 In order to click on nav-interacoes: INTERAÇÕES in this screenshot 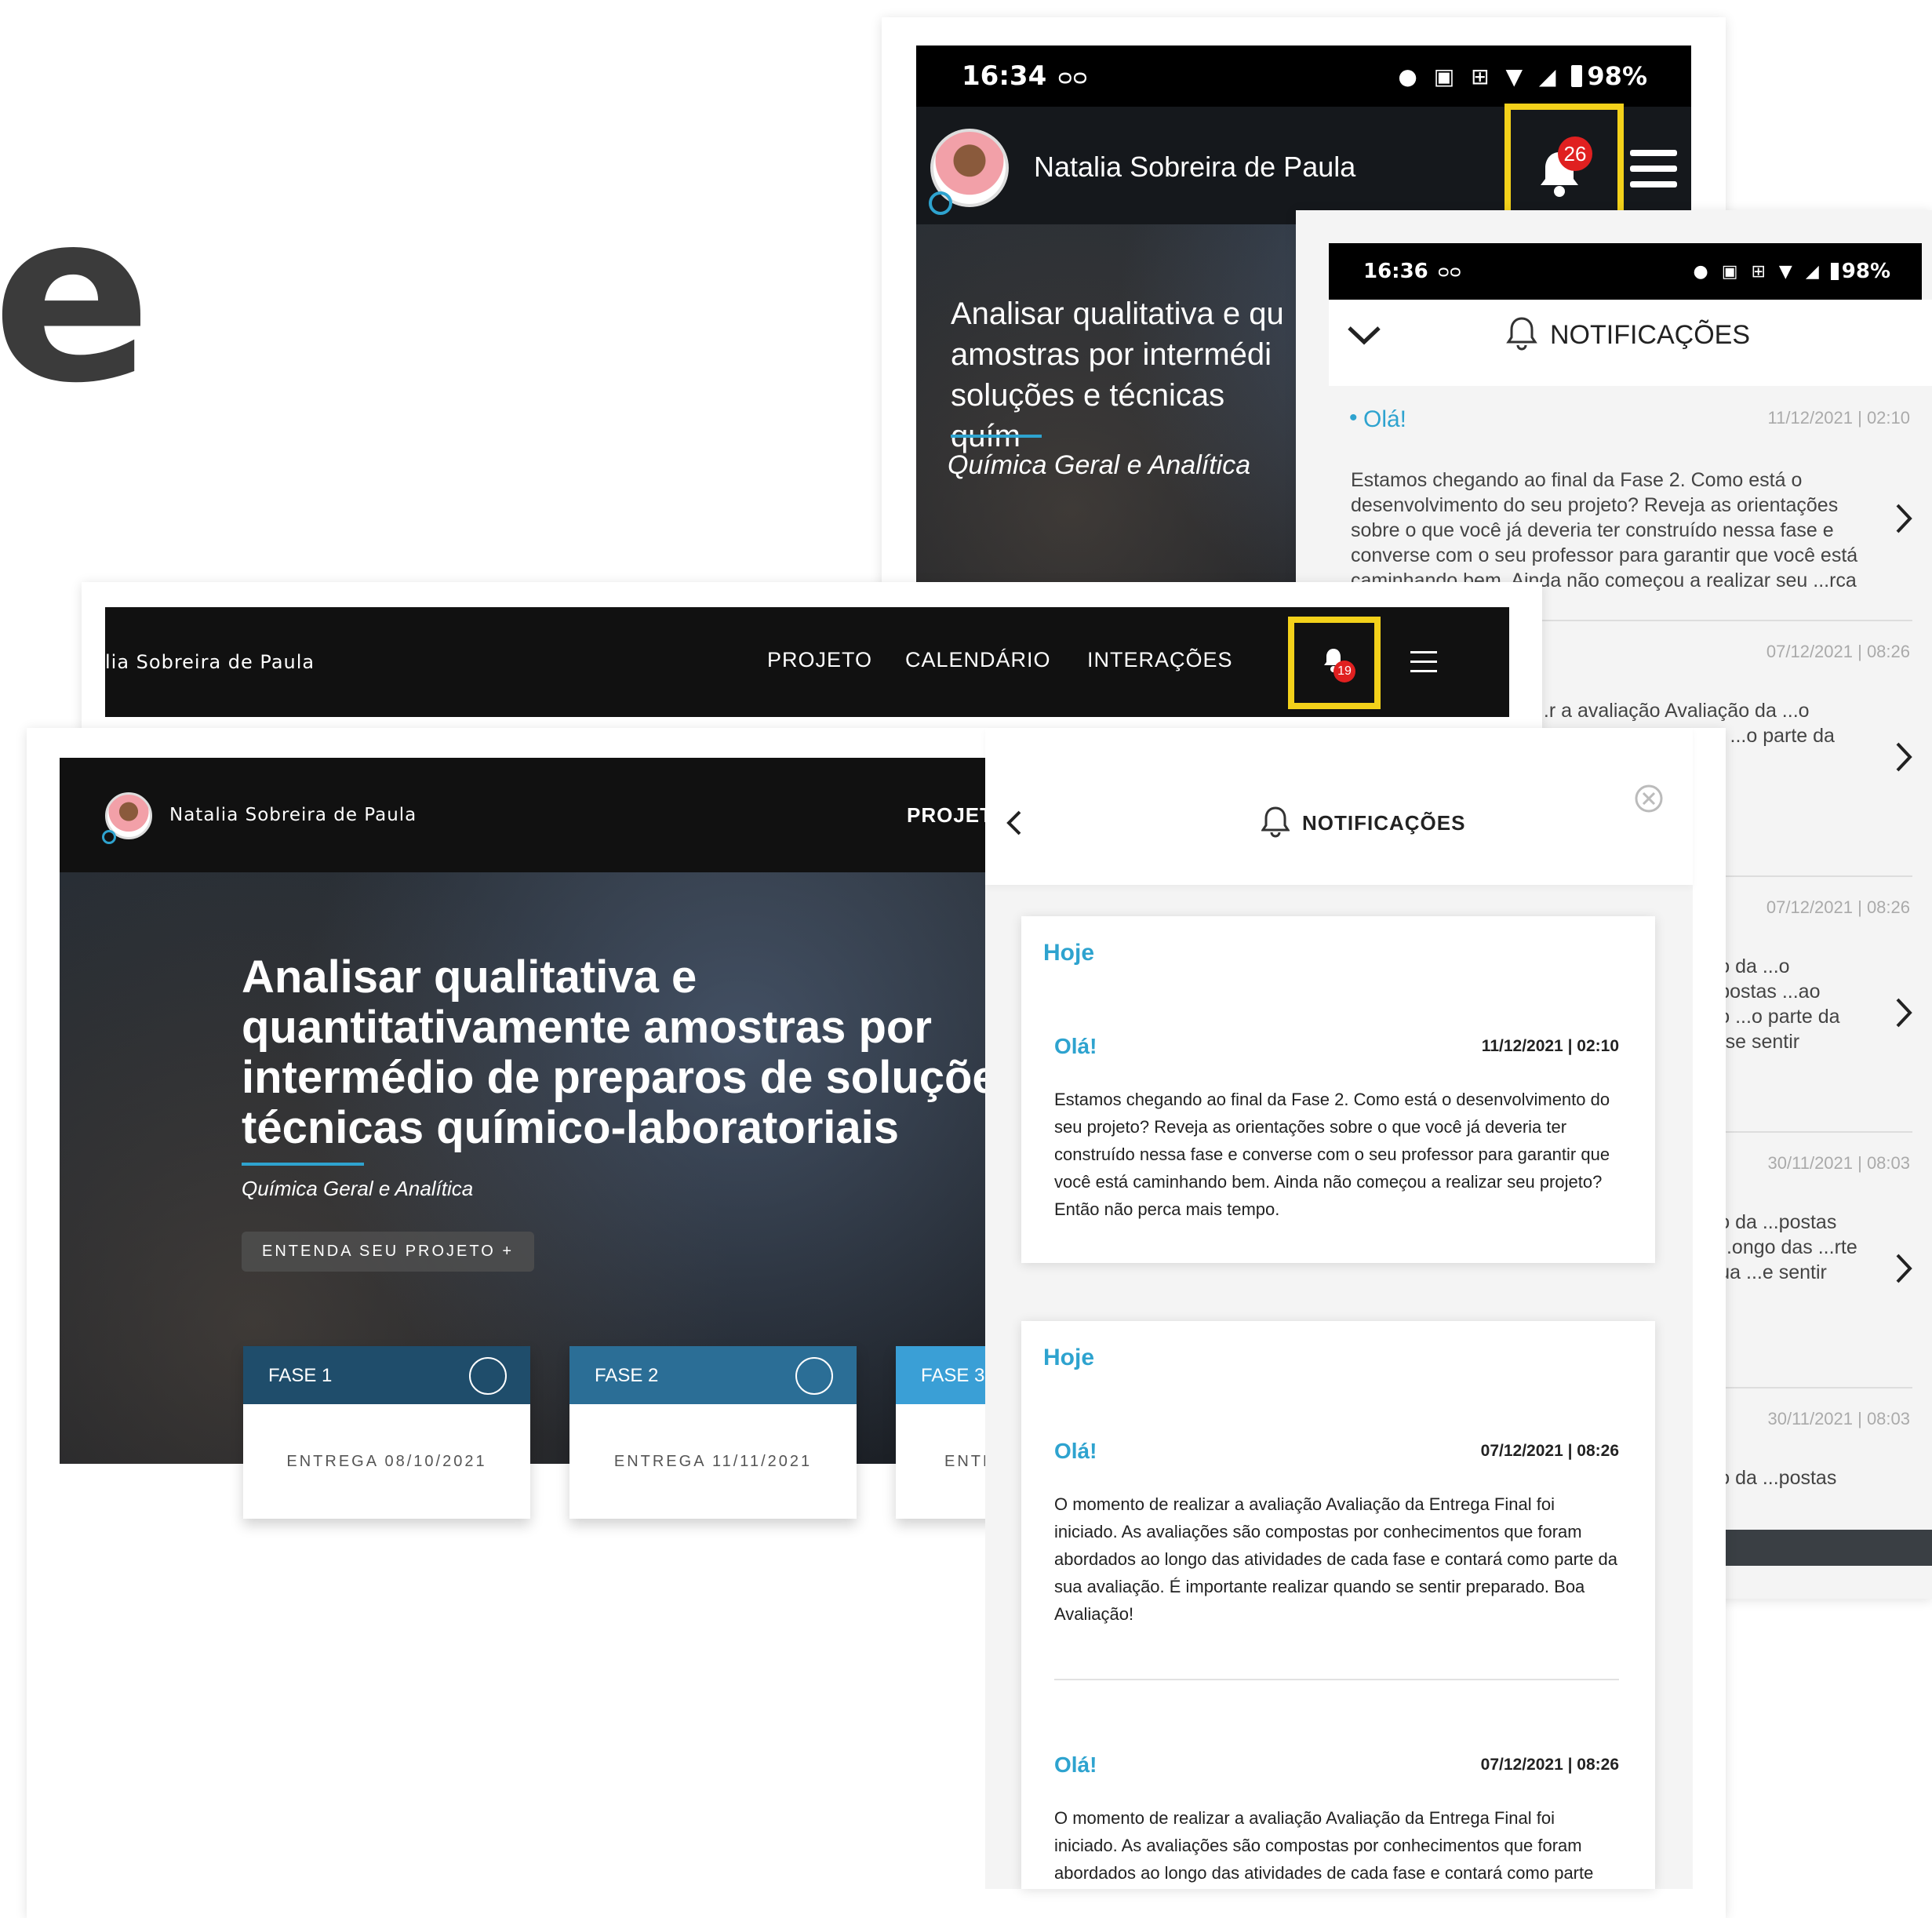, I will do `click(1160, 660)`.